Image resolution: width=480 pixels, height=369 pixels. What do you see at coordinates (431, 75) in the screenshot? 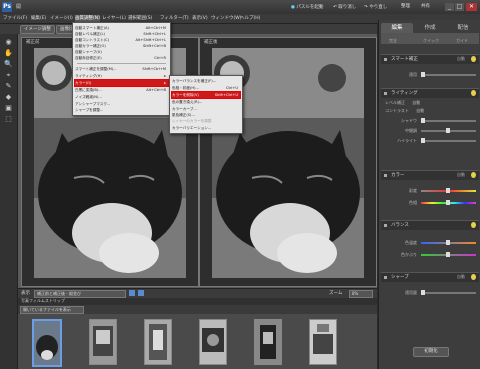
I see `slider-smart-fix: 適用` at bounding box center [431, 75].